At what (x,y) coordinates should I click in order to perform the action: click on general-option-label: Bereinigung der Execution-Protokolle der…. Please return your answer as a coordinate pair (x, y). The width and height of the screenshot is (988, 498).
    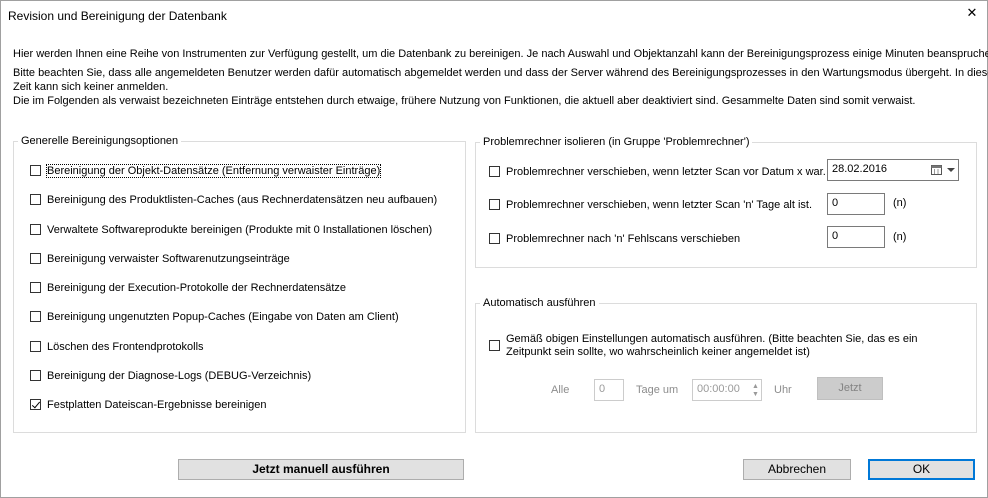
    Looking at the image, I should click on (197, 288).